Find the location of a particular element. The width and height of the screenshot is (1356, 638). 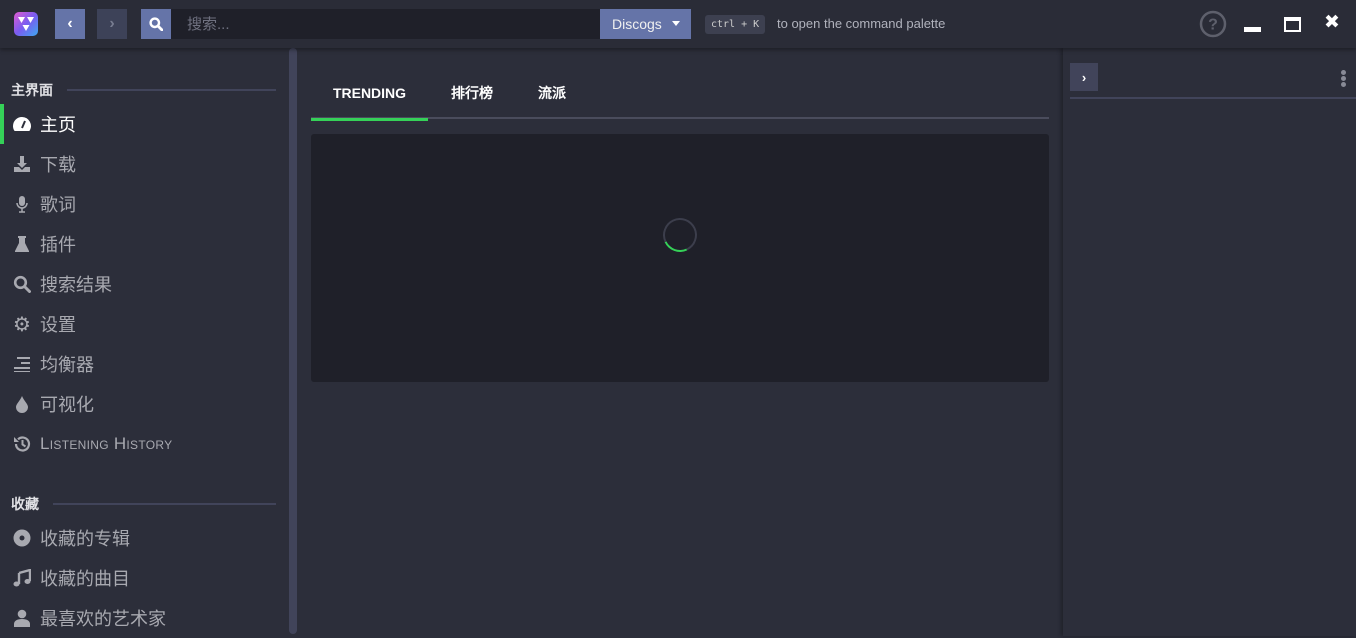

disc-icon is located at coordinates (22, 538).